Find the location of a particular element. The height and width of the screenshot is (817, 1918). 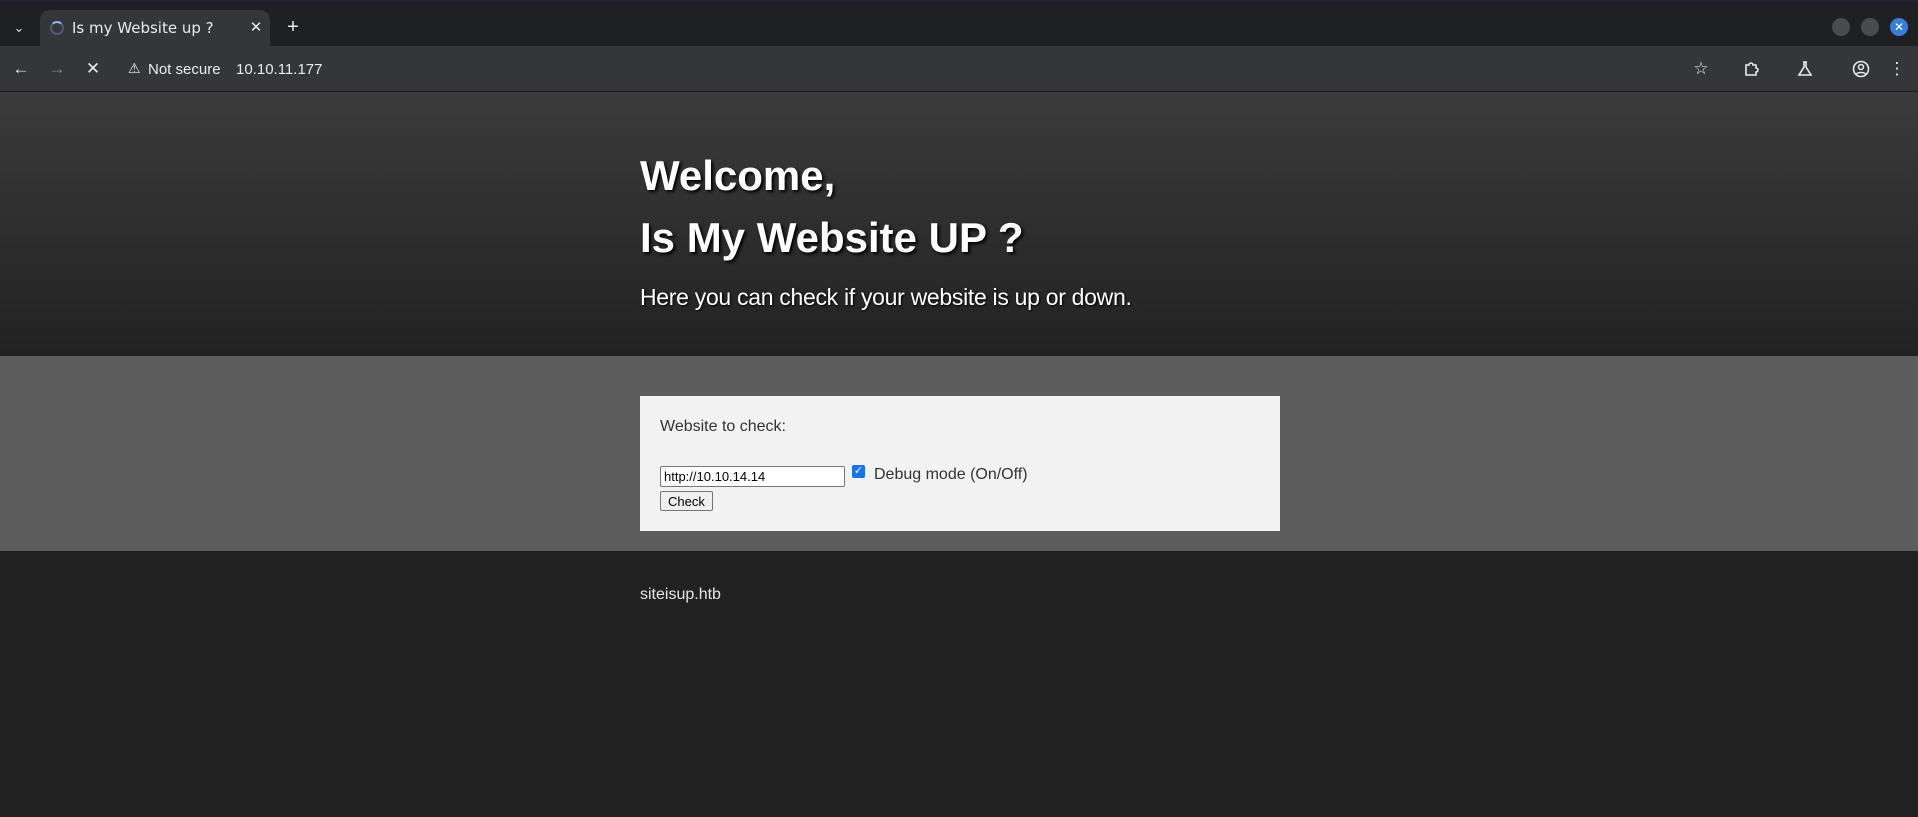

welcome-heading: Welcome, is located at coordinates (738, 175).